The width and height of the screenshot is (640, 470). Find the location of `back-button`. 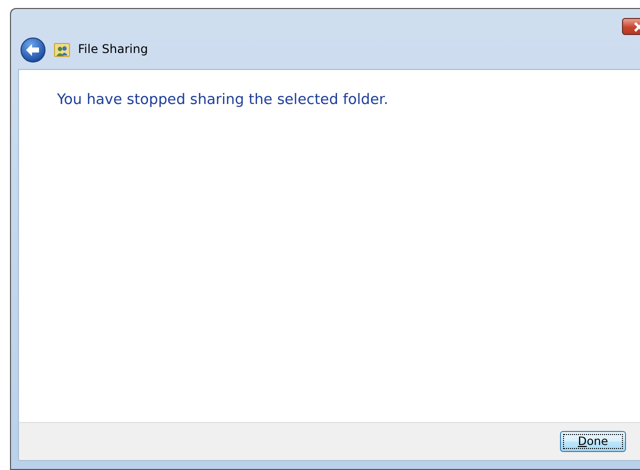

back-button is located at coordinates (33, 50).